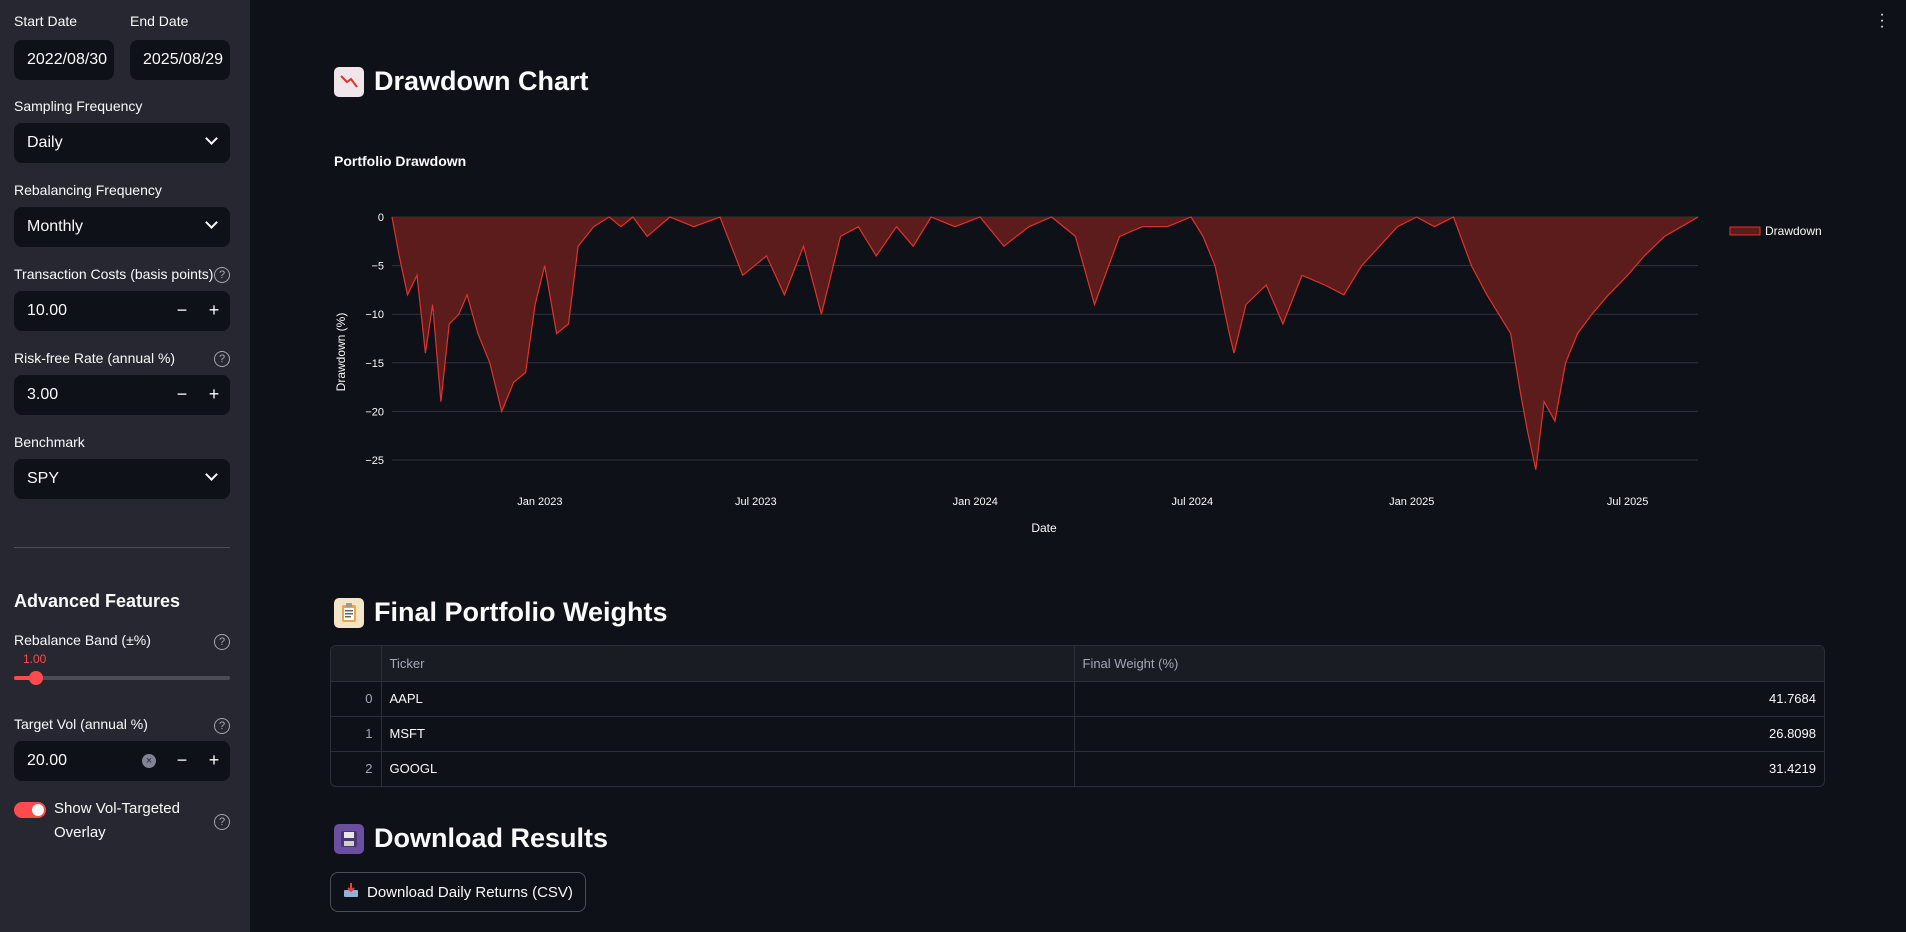 The width and height of the screenshot is (1906, 932). I want to click on download-heading-text: Download Results, so click(491, 838).